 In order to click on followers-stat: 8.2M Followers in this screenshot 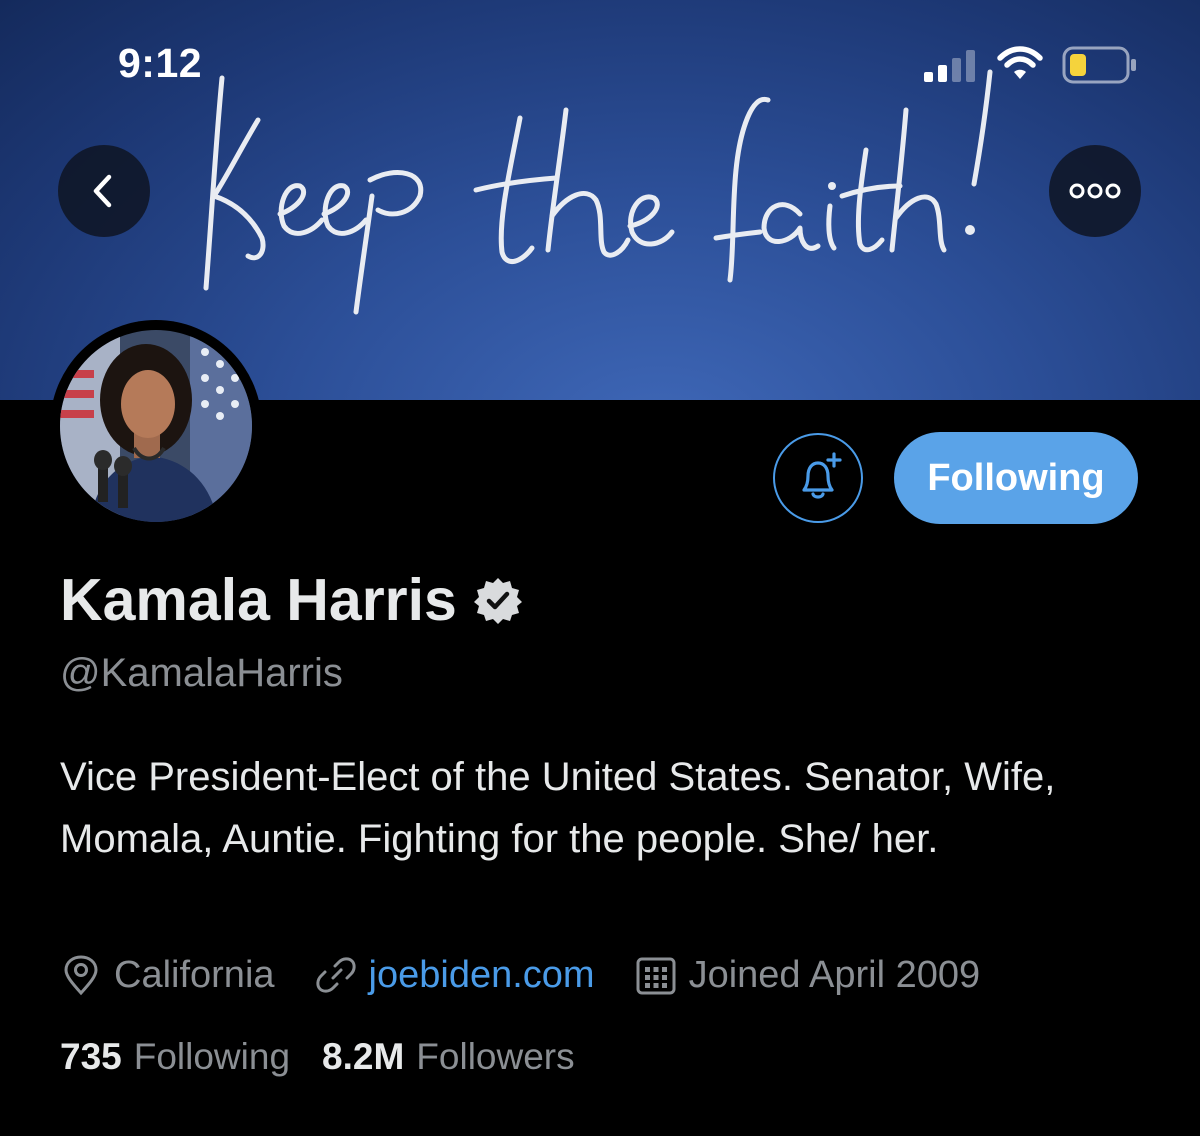, I will do `click(448, 1057)`.